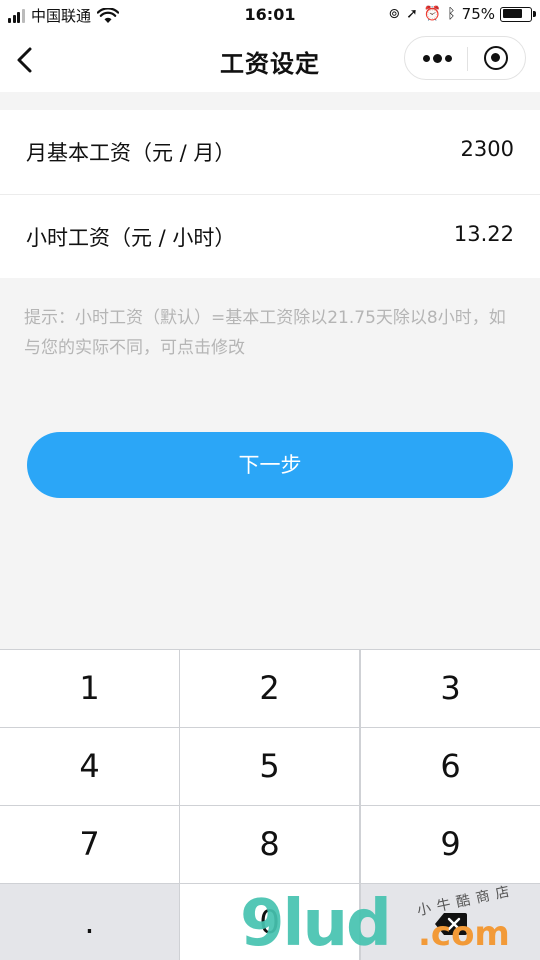  I want to click on hourly-wage-row: 小时工资（元 / 小时） 13.22, so click(270, 236).